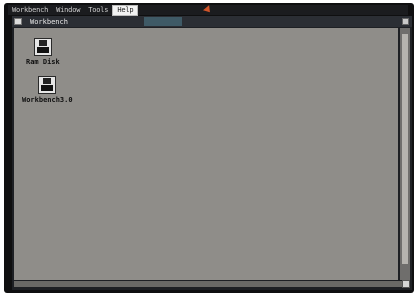  I want to click on vertical-scrollbar, so click(405, 154).